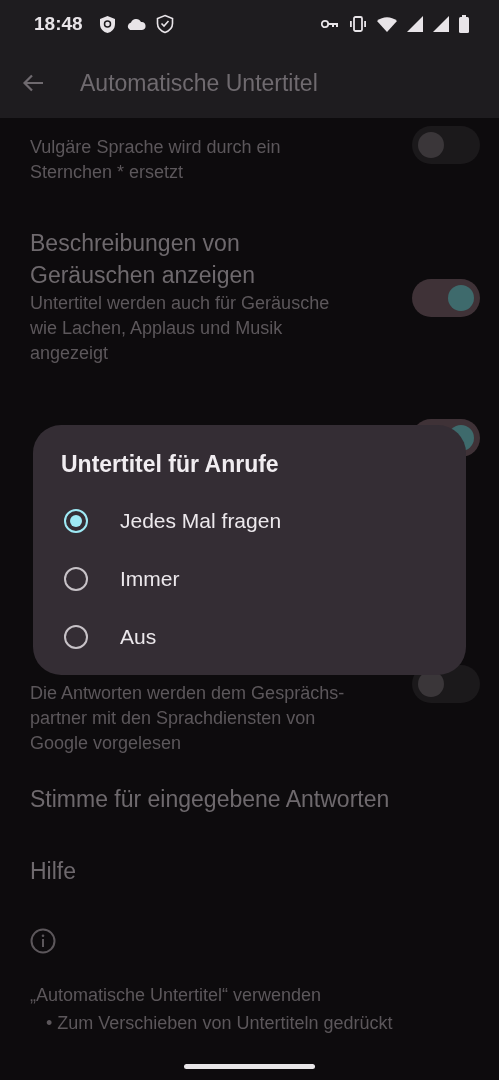  I want to click on dialog-title: Untertitel für Anrufe, so click(170, 464).